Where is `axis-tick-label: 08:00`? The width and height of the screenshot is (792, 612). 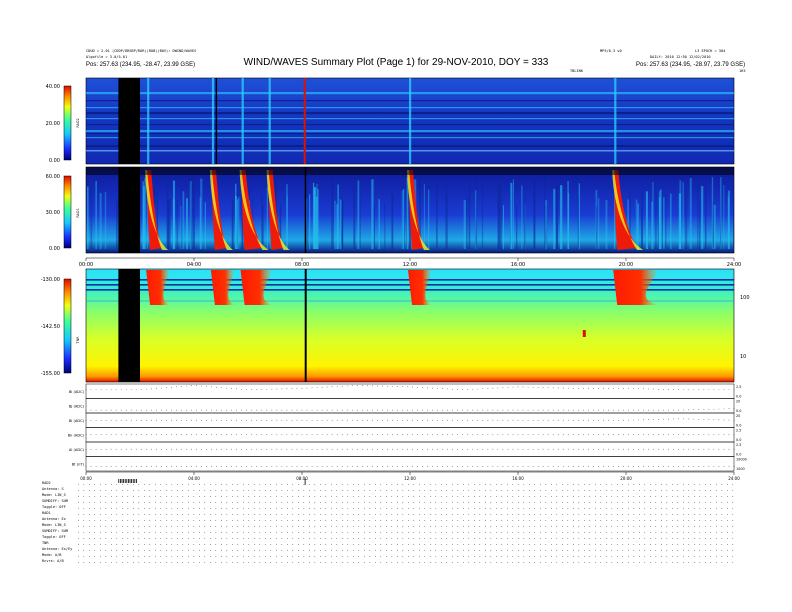 axis-tick-label: 08:00 is located at coordinates (302, 265).